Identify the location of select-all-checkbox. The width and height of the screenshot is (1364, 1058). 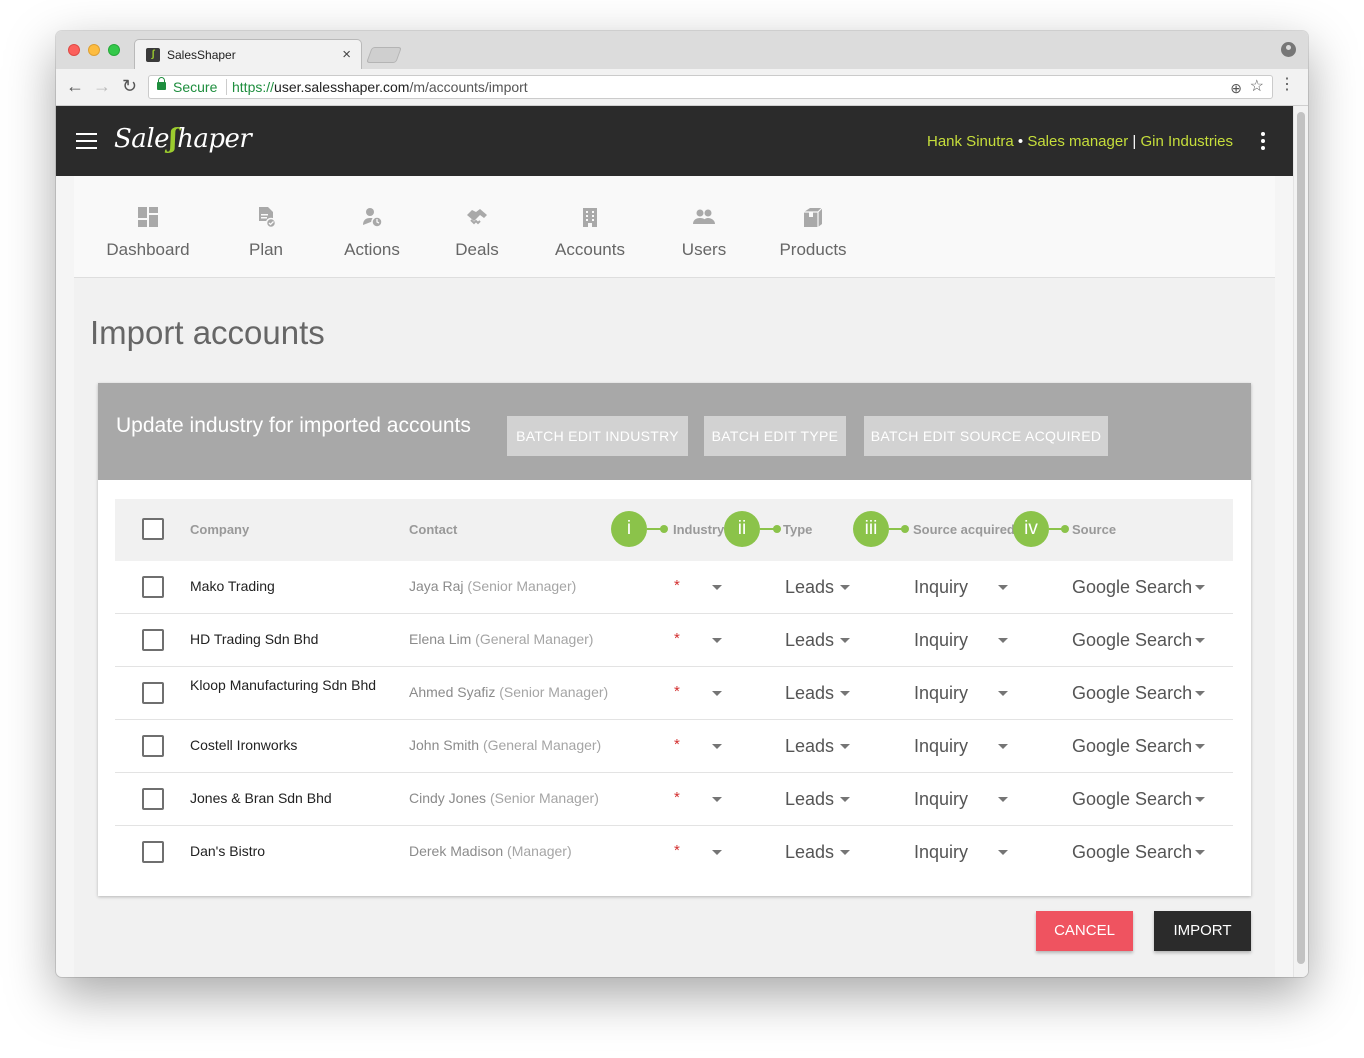
(153, 529).